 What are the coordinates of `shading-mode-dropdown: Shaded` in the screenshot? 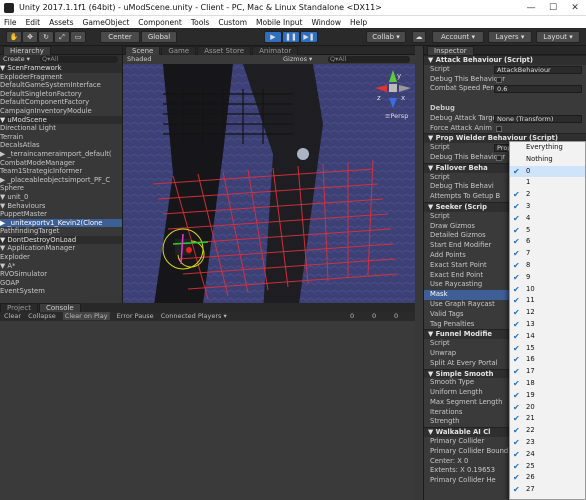 It's located at (139, 59).